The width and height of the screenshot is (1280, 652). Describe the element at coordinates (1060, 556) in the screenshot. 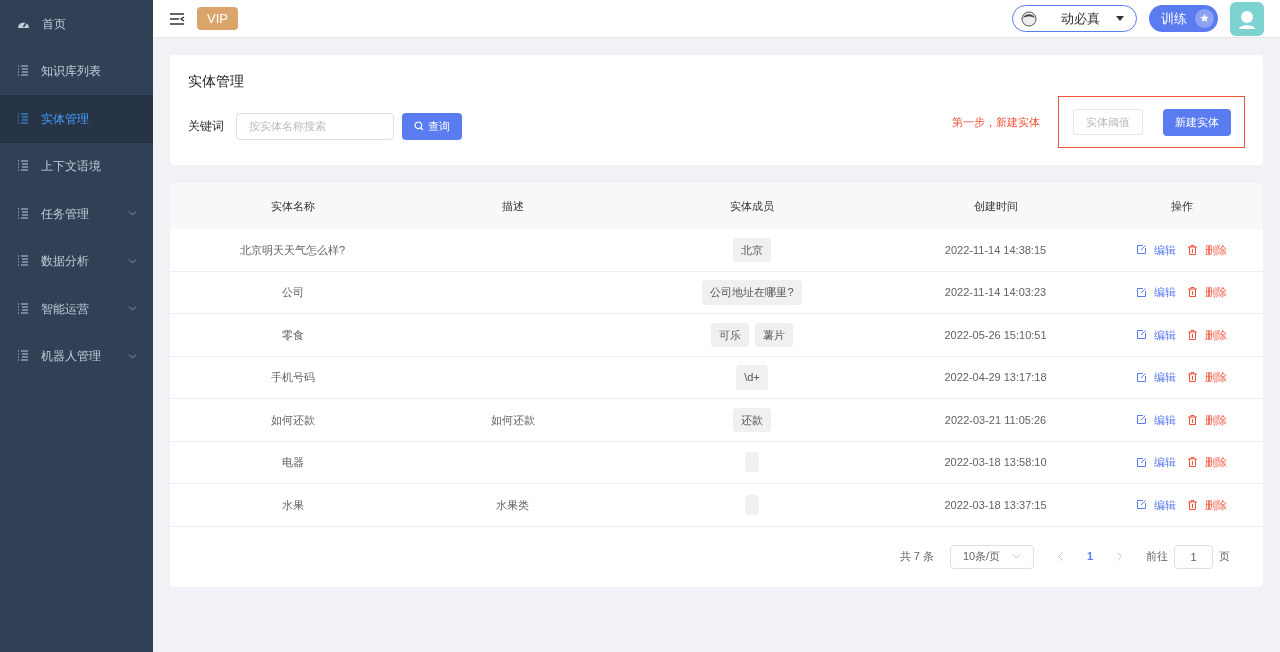

I see `prev-page-icon` at that location.